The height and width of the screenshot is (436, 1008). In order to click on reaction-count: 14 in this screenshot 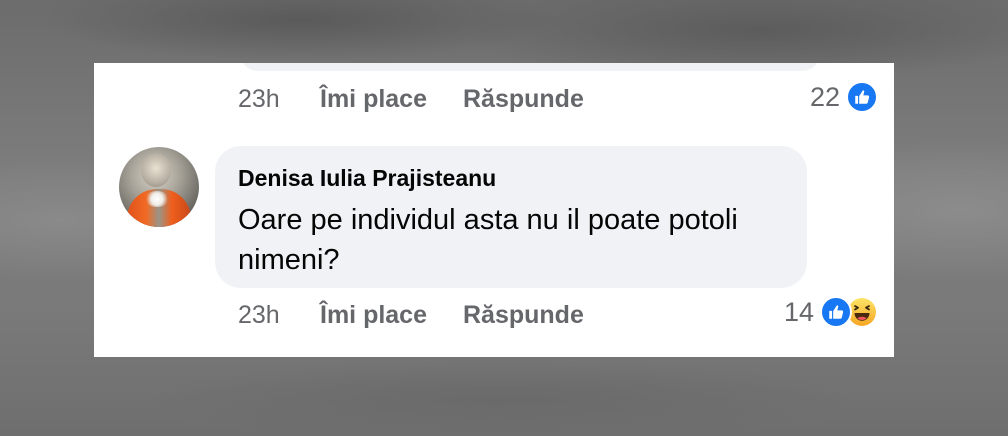, I will do `click(798, 311)`.